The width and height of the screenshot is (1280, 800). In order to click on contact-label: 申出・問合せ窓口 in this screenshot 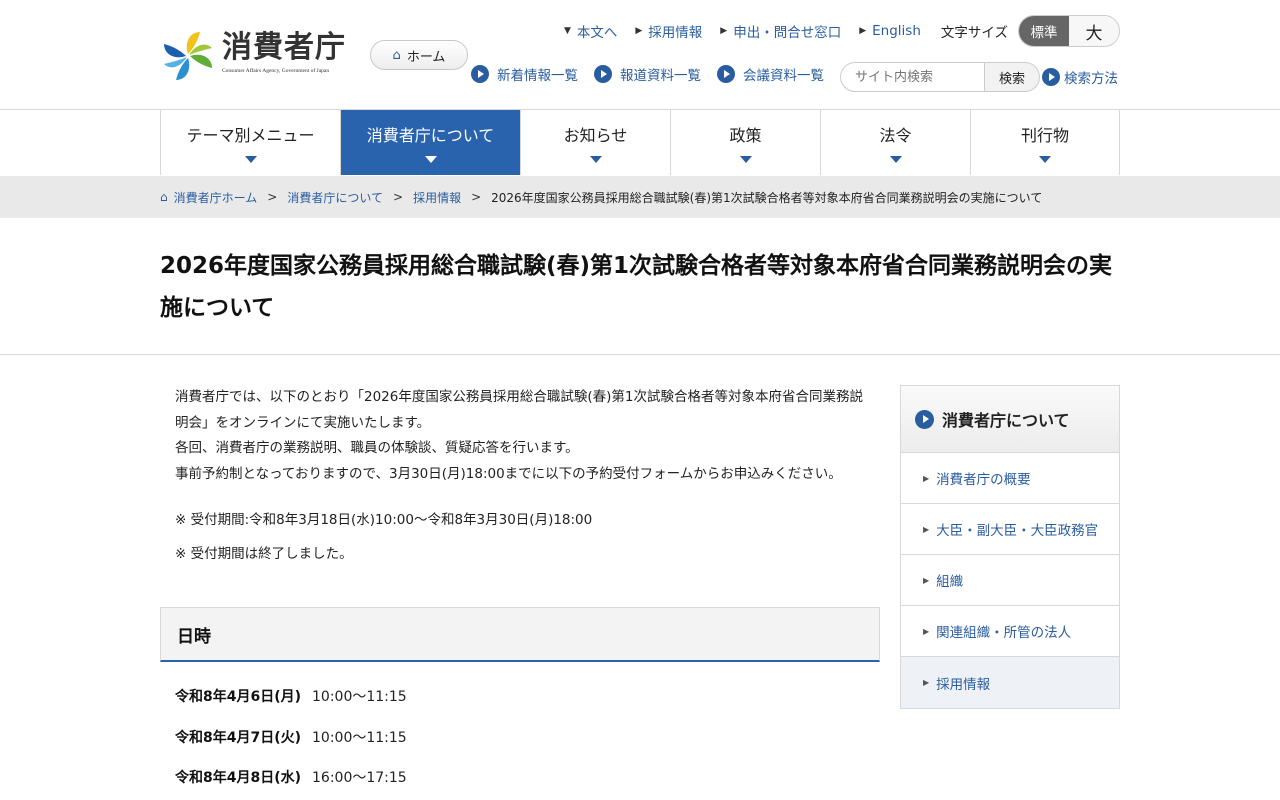, I will do `click(787, 33)`.